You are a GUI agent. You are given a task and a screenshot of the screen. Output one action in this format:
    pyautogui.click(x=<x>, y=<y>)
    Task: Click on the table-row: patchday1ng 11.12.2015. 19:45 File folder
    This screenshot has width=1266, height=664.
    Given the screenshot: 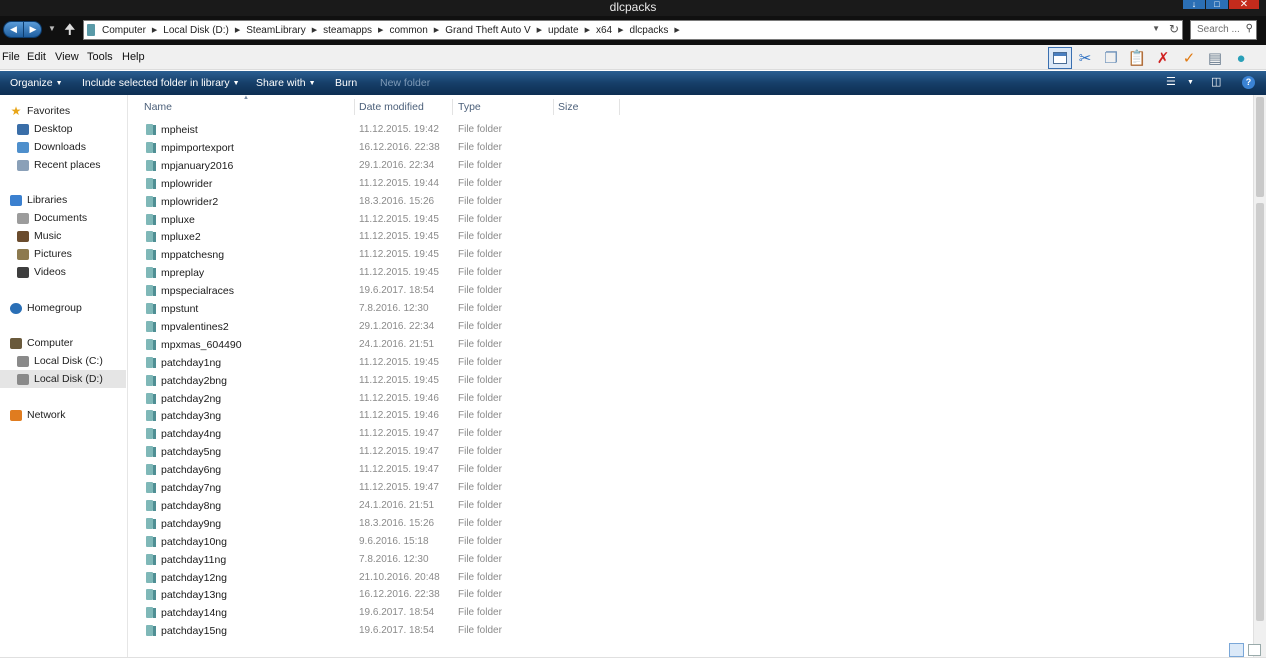 What is the action you would take?
    pyautogui.click(x=439, y=363)
    